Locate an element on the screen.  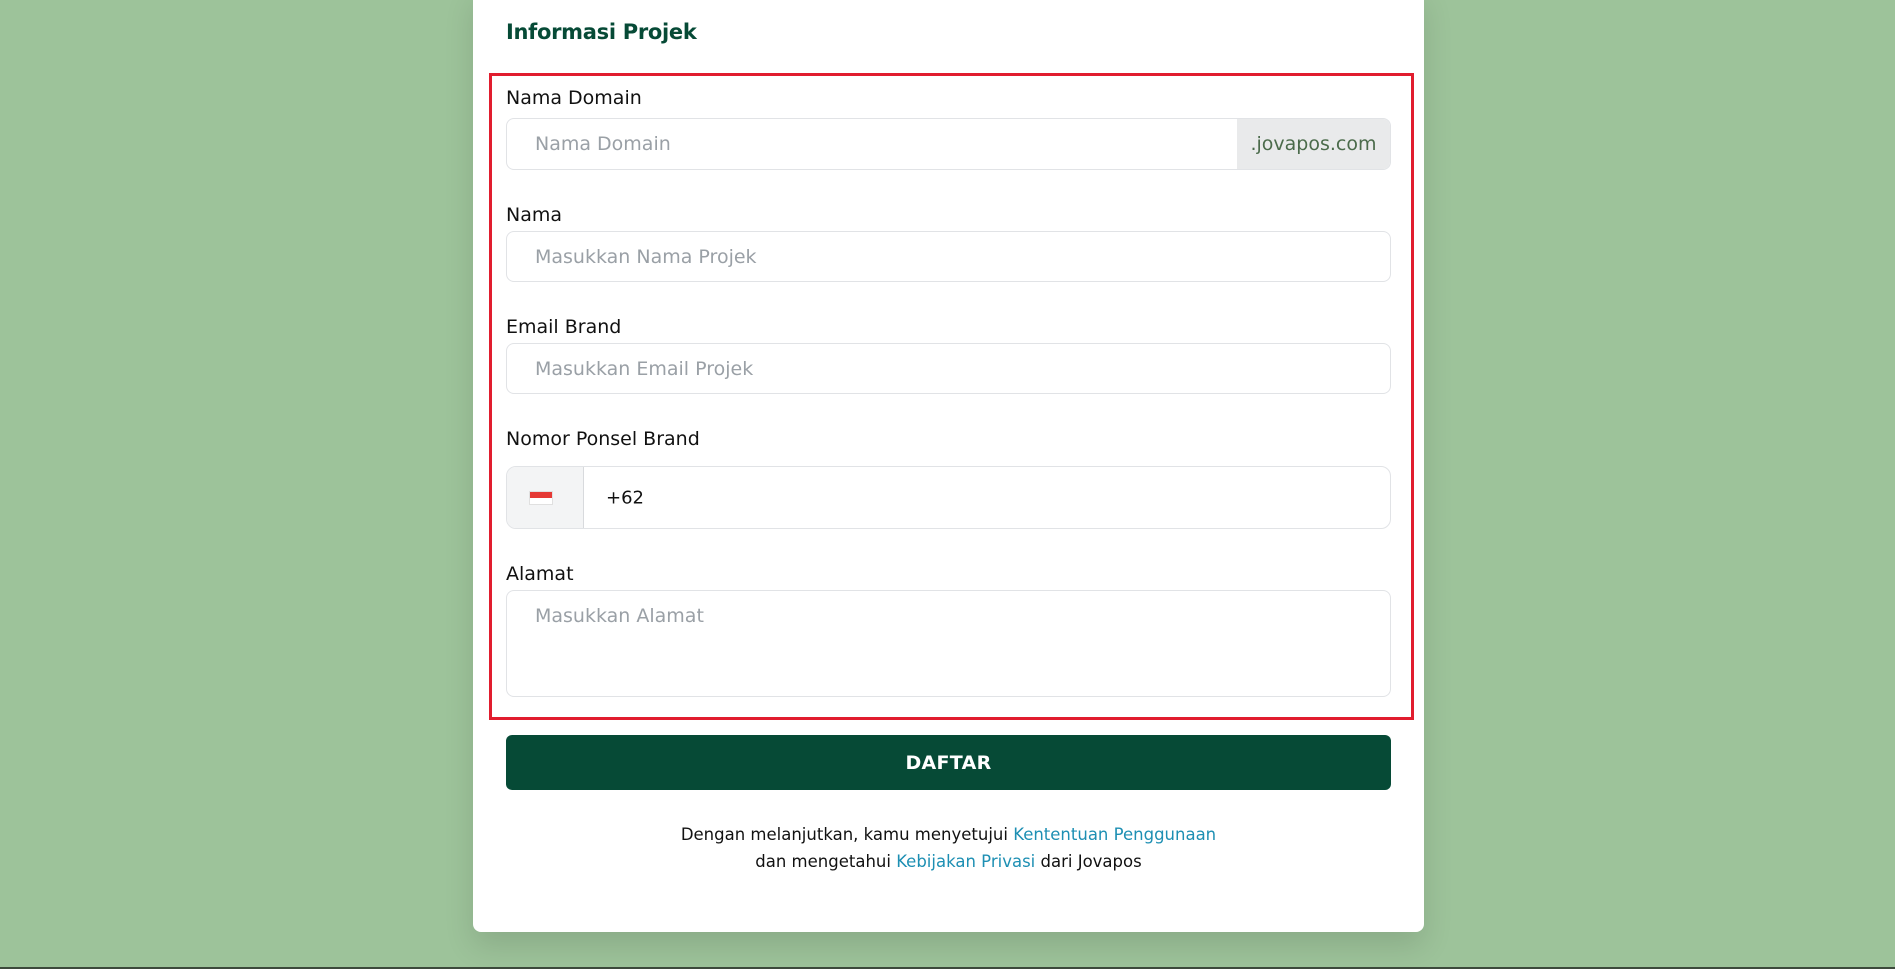
submit-button: DAFTAR is located at coordinates (948, 762).